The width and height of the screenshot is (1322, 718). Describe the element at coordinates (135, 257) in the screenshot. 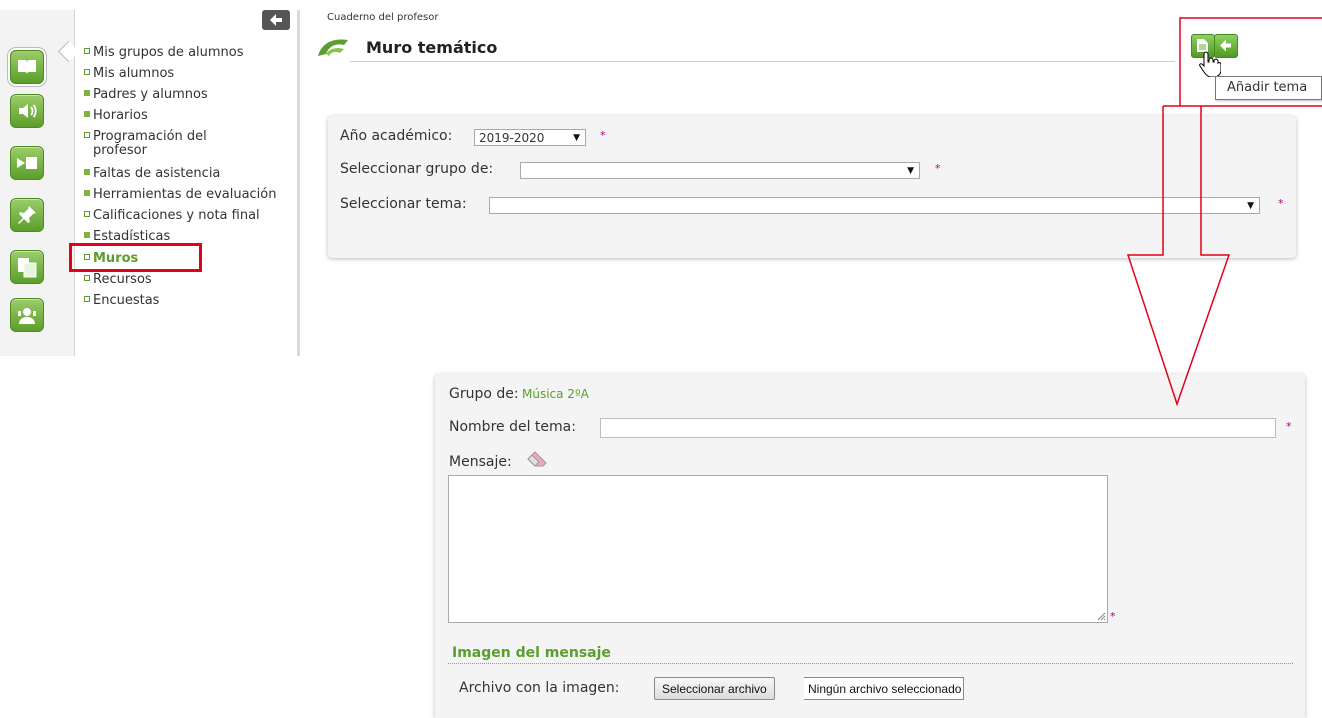

I see `highlight-box-muros` at that location.